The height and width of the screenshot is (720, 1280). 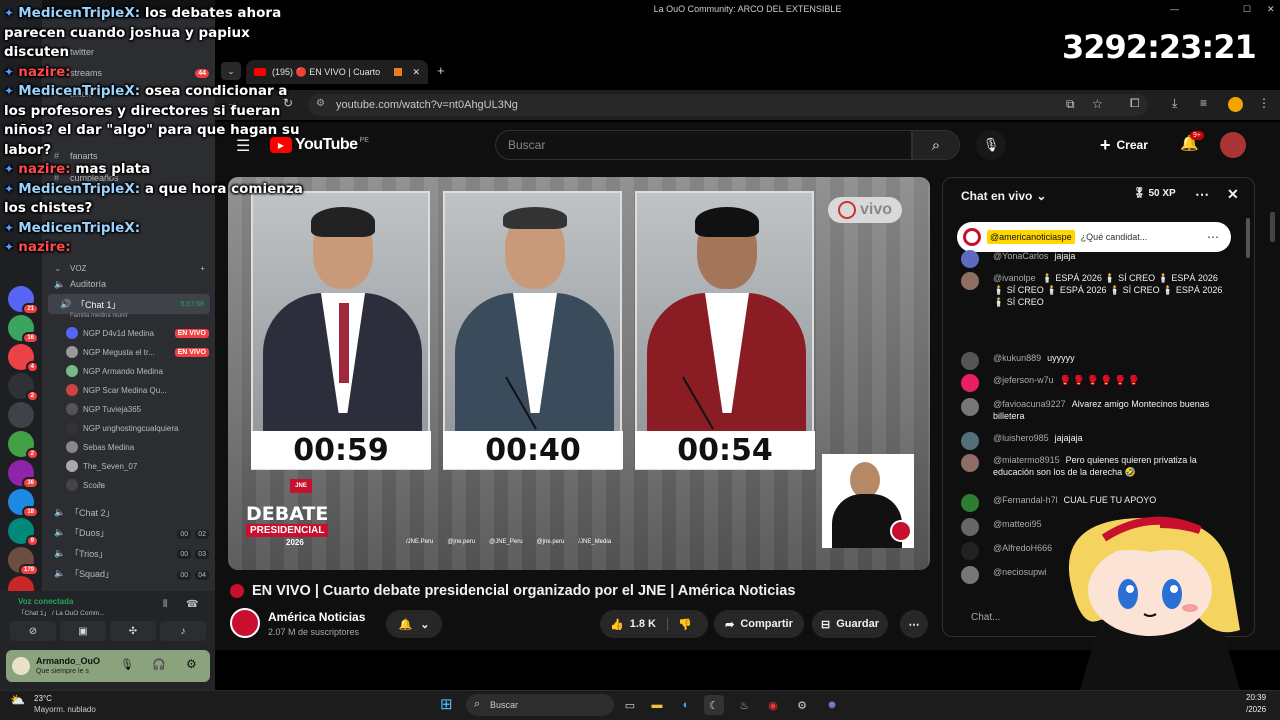 I want to click on menu-icon: ⋮, so click(x=1264, y=103).